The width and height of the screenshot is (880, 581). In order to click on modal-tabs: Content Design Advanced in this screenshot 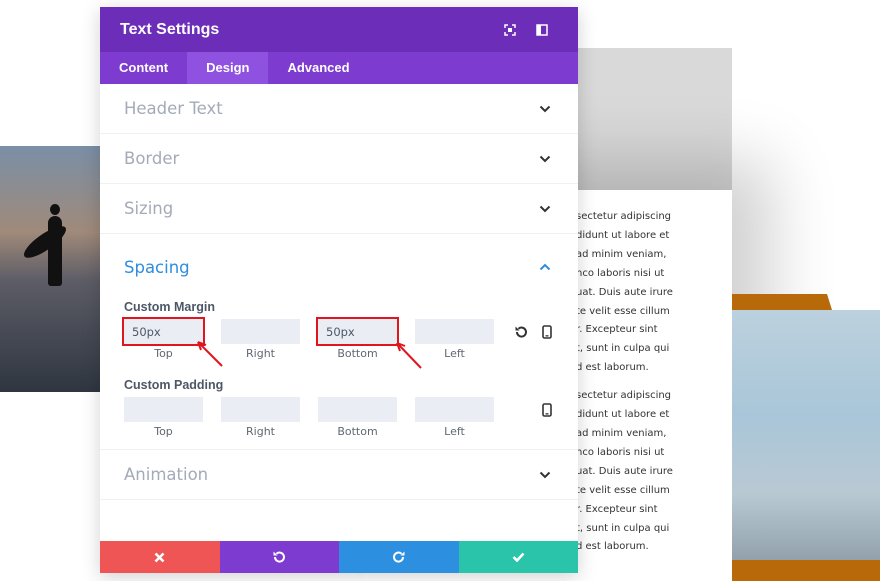, I will do `click(339, 68)`.